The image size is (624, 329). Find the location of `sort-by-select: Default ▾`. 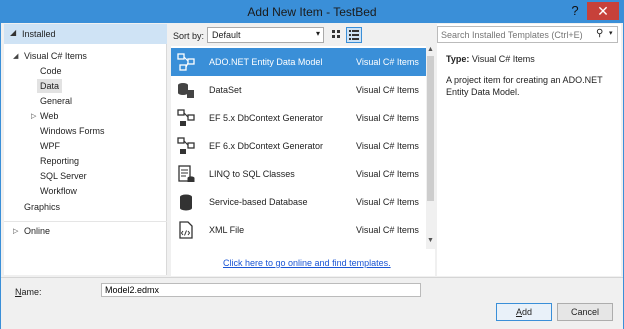

sort-by-select: Default ▾ is located at coordinates (265, 35).